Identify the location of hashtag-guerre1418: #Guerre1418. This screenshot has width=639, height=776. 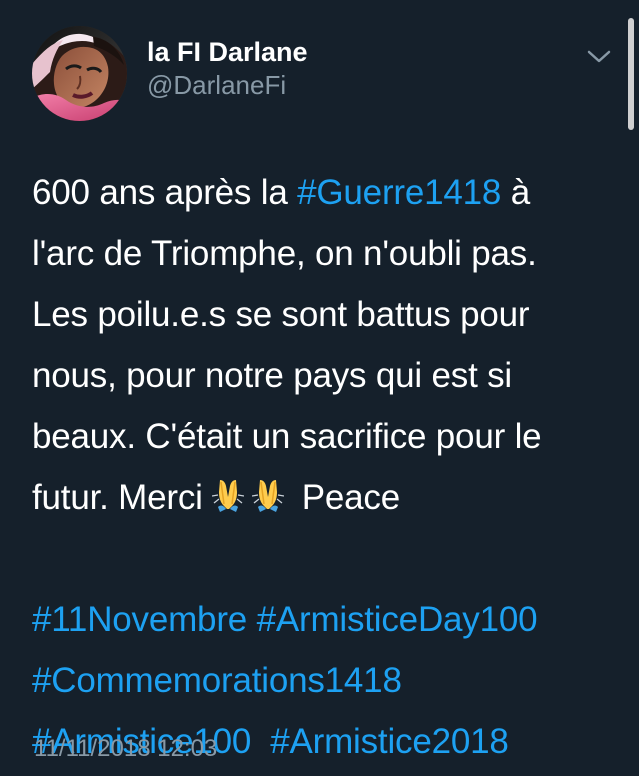
(399, 192).